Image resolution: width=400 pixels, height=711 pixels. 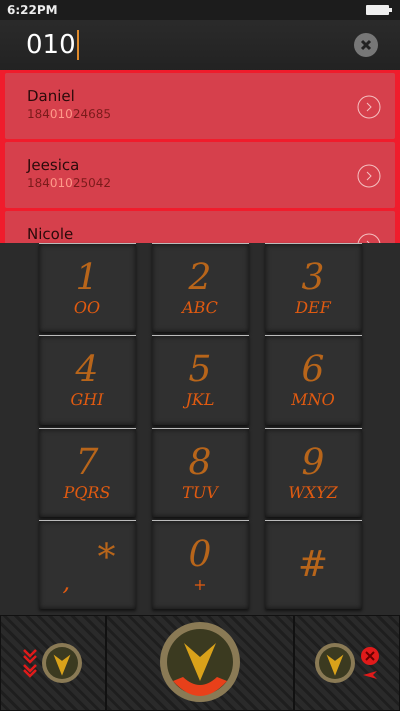 What do you see at coordinates (87, 472) in the screenshot?
I see `dial-key: 7 PQRS` at bounding box center [87, 472].